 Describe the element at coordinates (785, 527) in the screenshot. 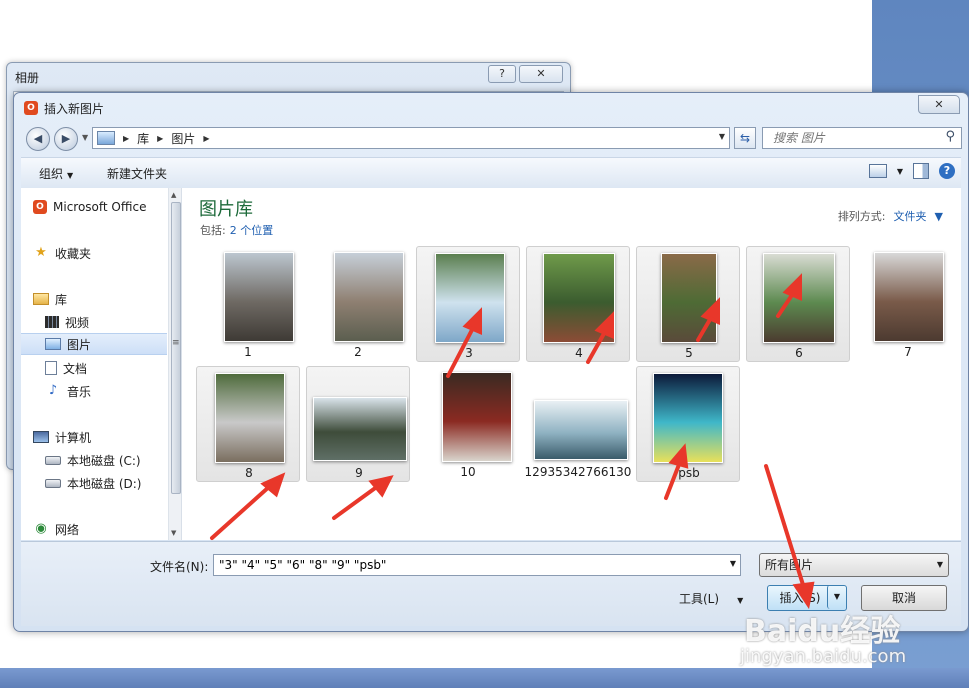

I see `arrow-to-insert` at that location.